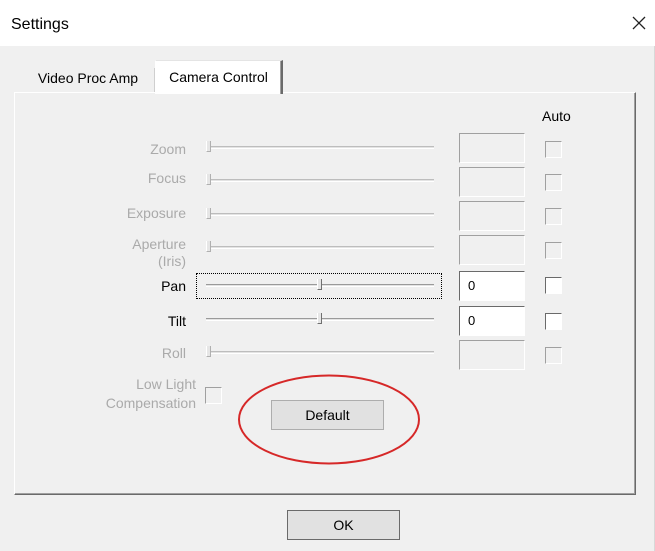  I want to click on default-button: Default, so click(327, 415).